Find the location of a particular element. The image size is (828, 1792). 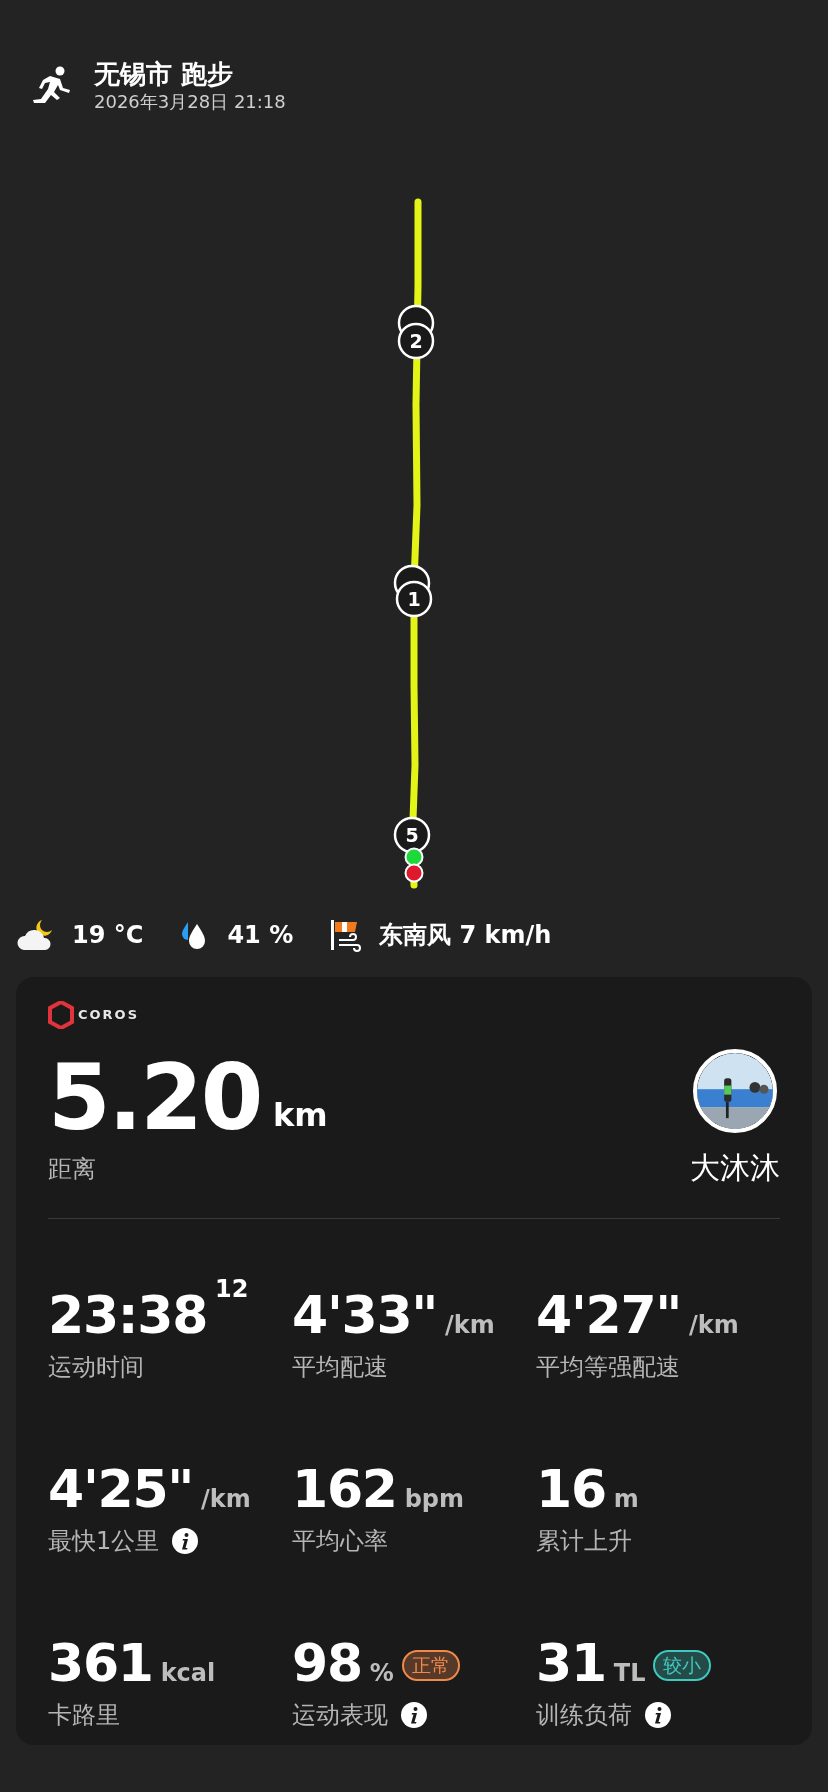

stat-value: 4'25" is located at coordinates (121, 1489).